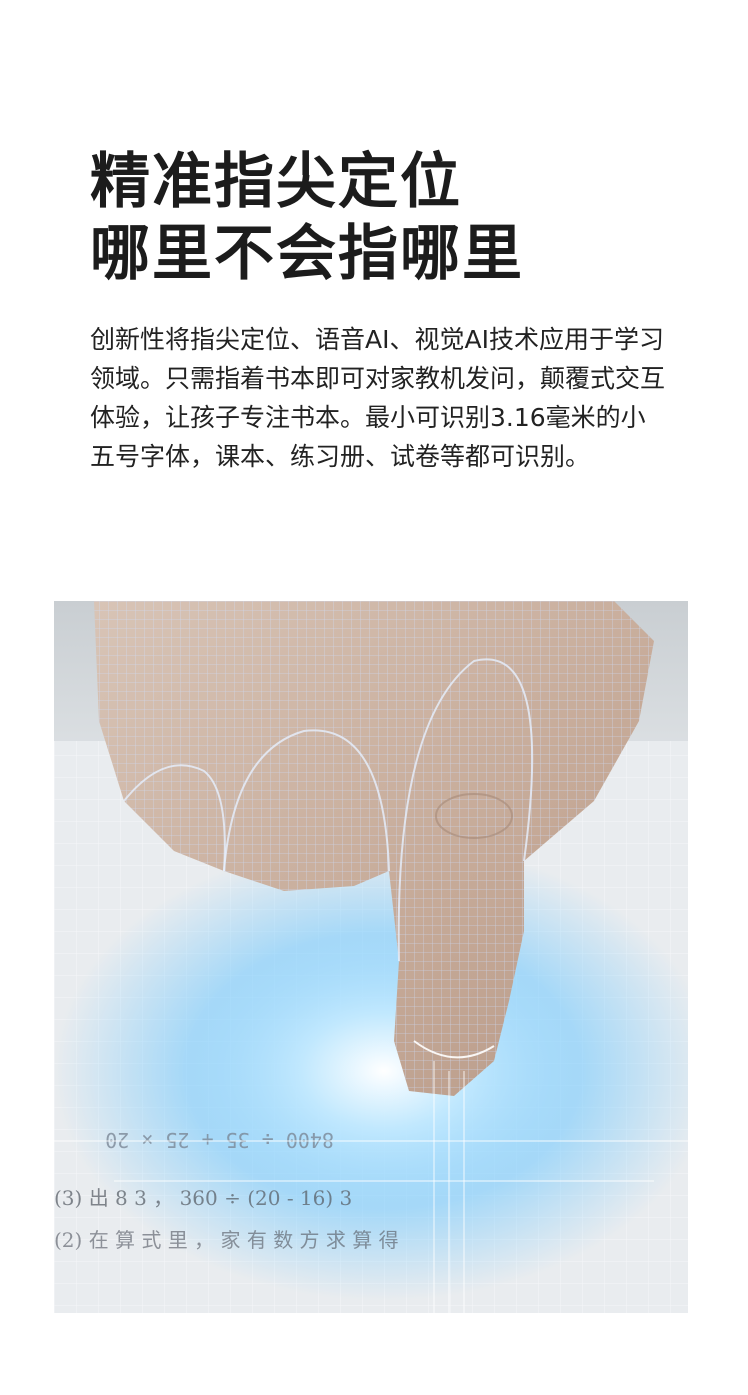 Image resolution: width=748 pixels, height=1395 pixels. I want to click on headline: 精准指尖定位 哪里不会指哪里, so click(307, 218).